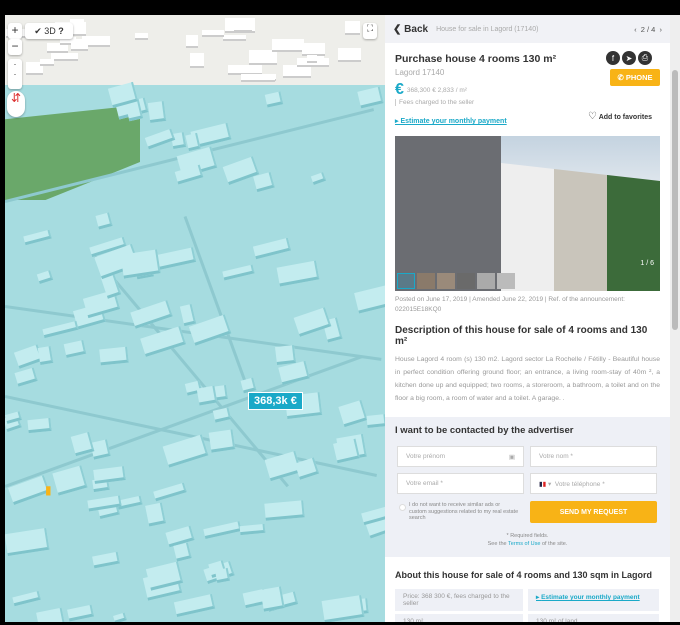  What do you see at coordinates (275, 401) in the screenshot?
I see `price-marker: 368,3k €` at bounding box center [275, 401].